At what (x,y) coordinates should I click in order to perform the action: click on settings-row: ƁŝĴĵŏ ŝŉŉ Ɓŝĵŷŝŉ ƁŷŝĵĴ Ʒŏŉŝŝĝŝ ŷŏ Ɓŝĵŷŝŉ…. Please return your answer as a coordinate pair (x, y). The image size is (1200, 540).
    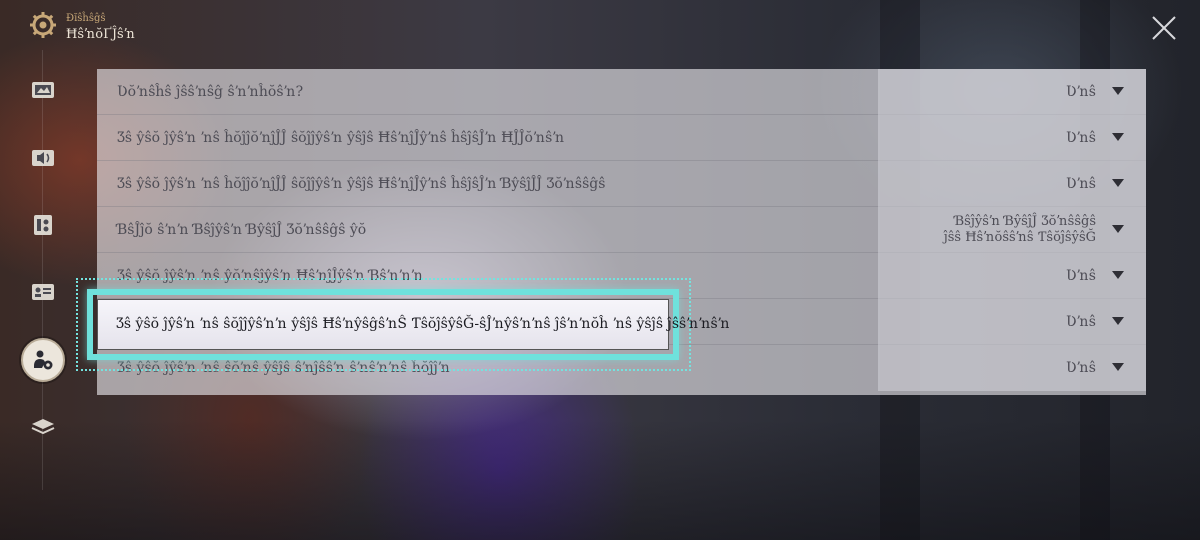
    Looking at the image, I should click on (621, 230).